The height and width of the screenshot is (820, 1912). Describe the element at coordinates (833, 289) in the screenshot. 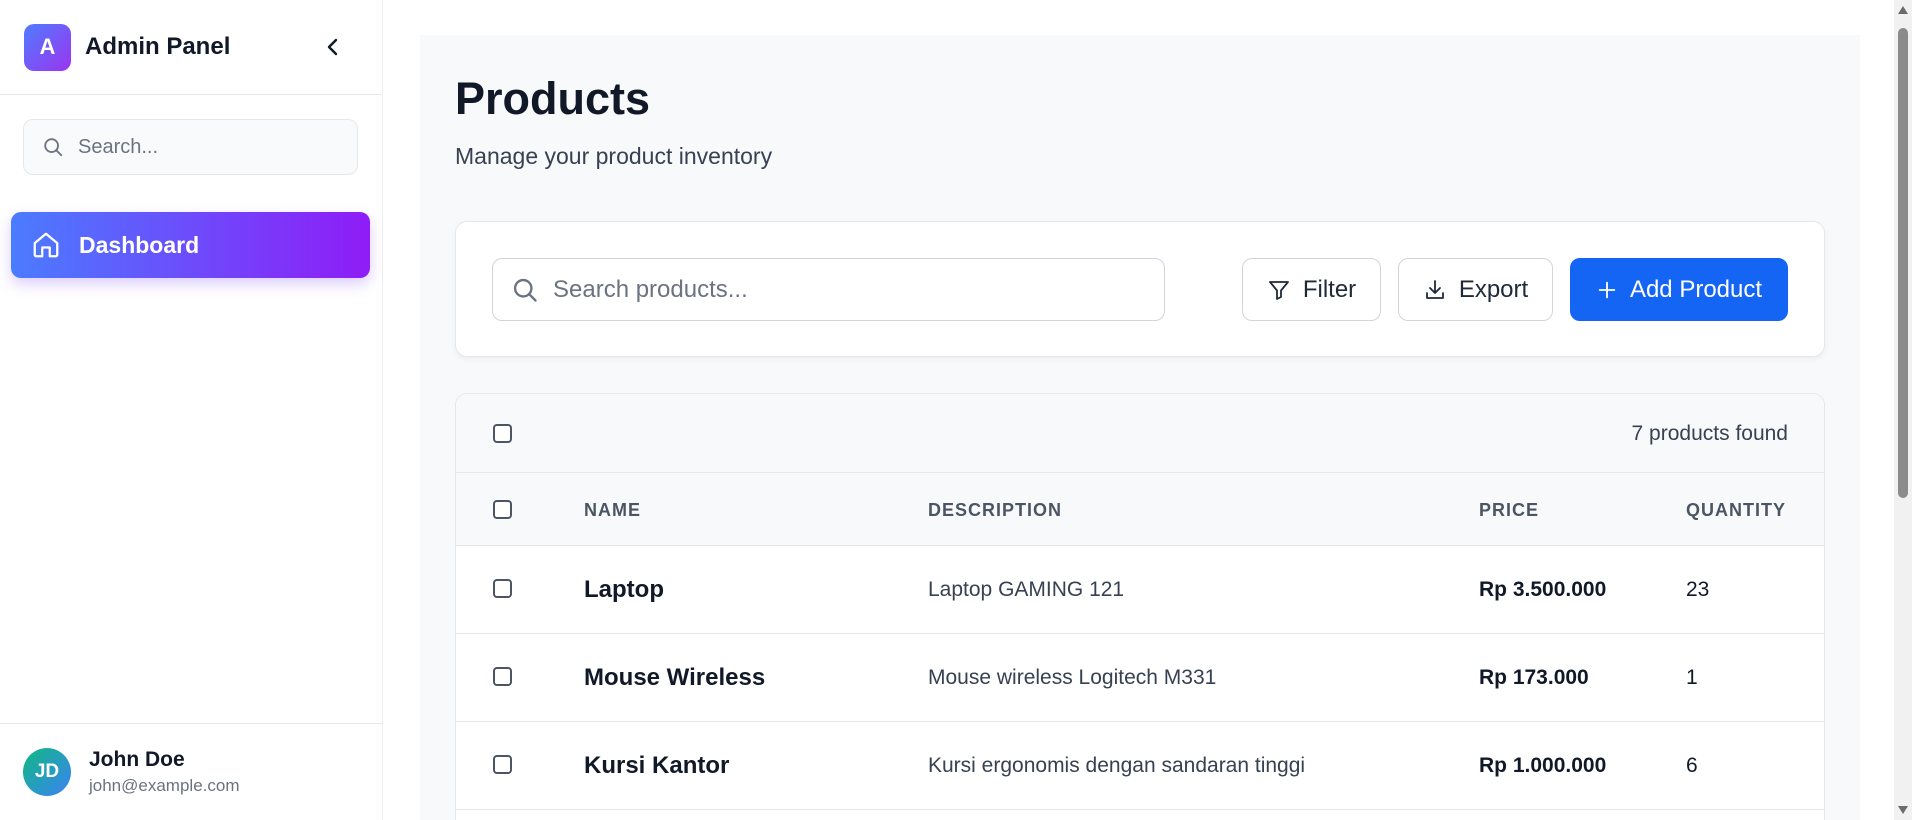

I see `product-search-input` at that location.